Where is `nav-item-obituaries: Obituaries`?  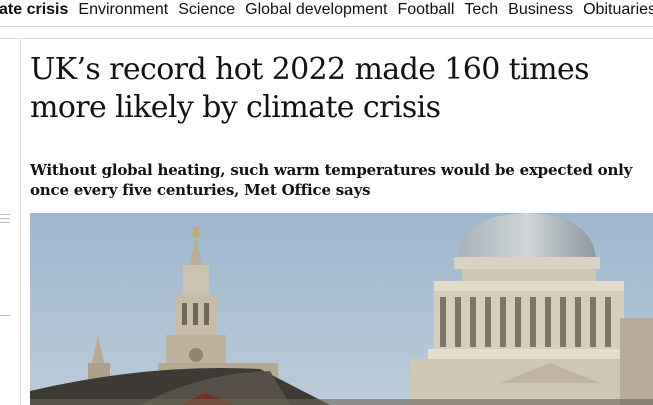 nav-item-obituaries: Obituaries is located at coordinates (618, 10).